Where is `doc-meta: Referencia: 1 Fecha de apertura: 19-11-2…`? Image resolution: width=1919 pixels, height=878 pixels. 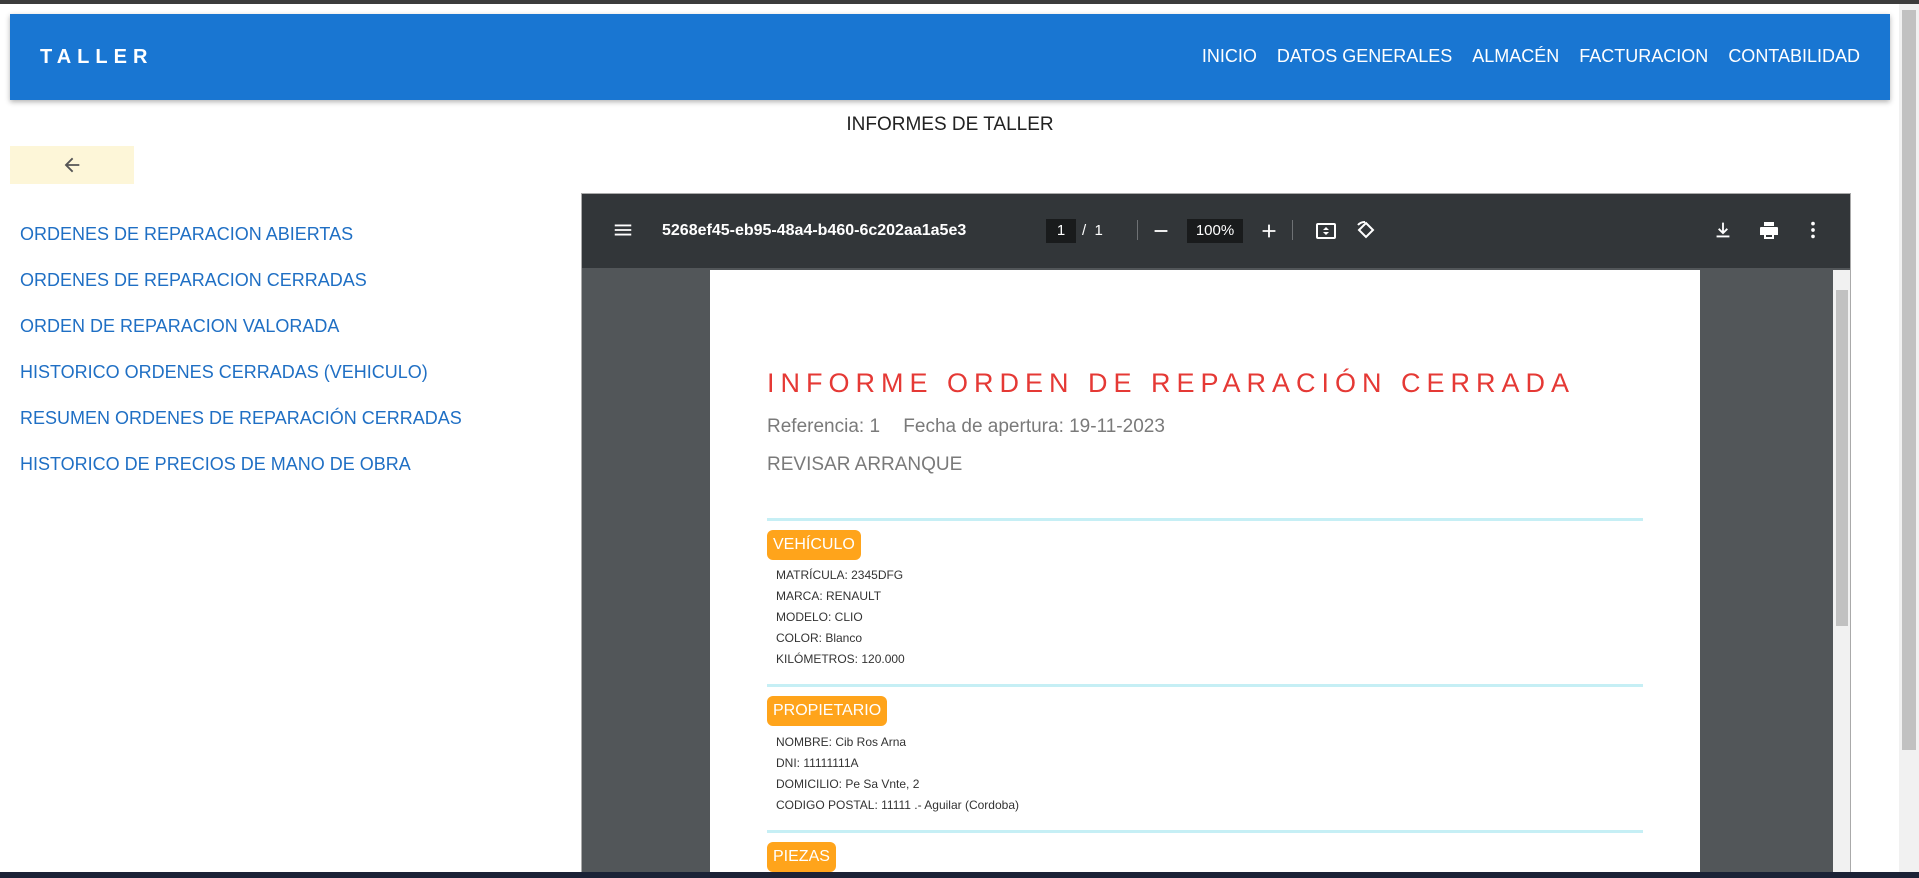 doc-meta: Referencia: 1 Fecha de apertura: 19-11-2… is located at coordinates (975, 427).